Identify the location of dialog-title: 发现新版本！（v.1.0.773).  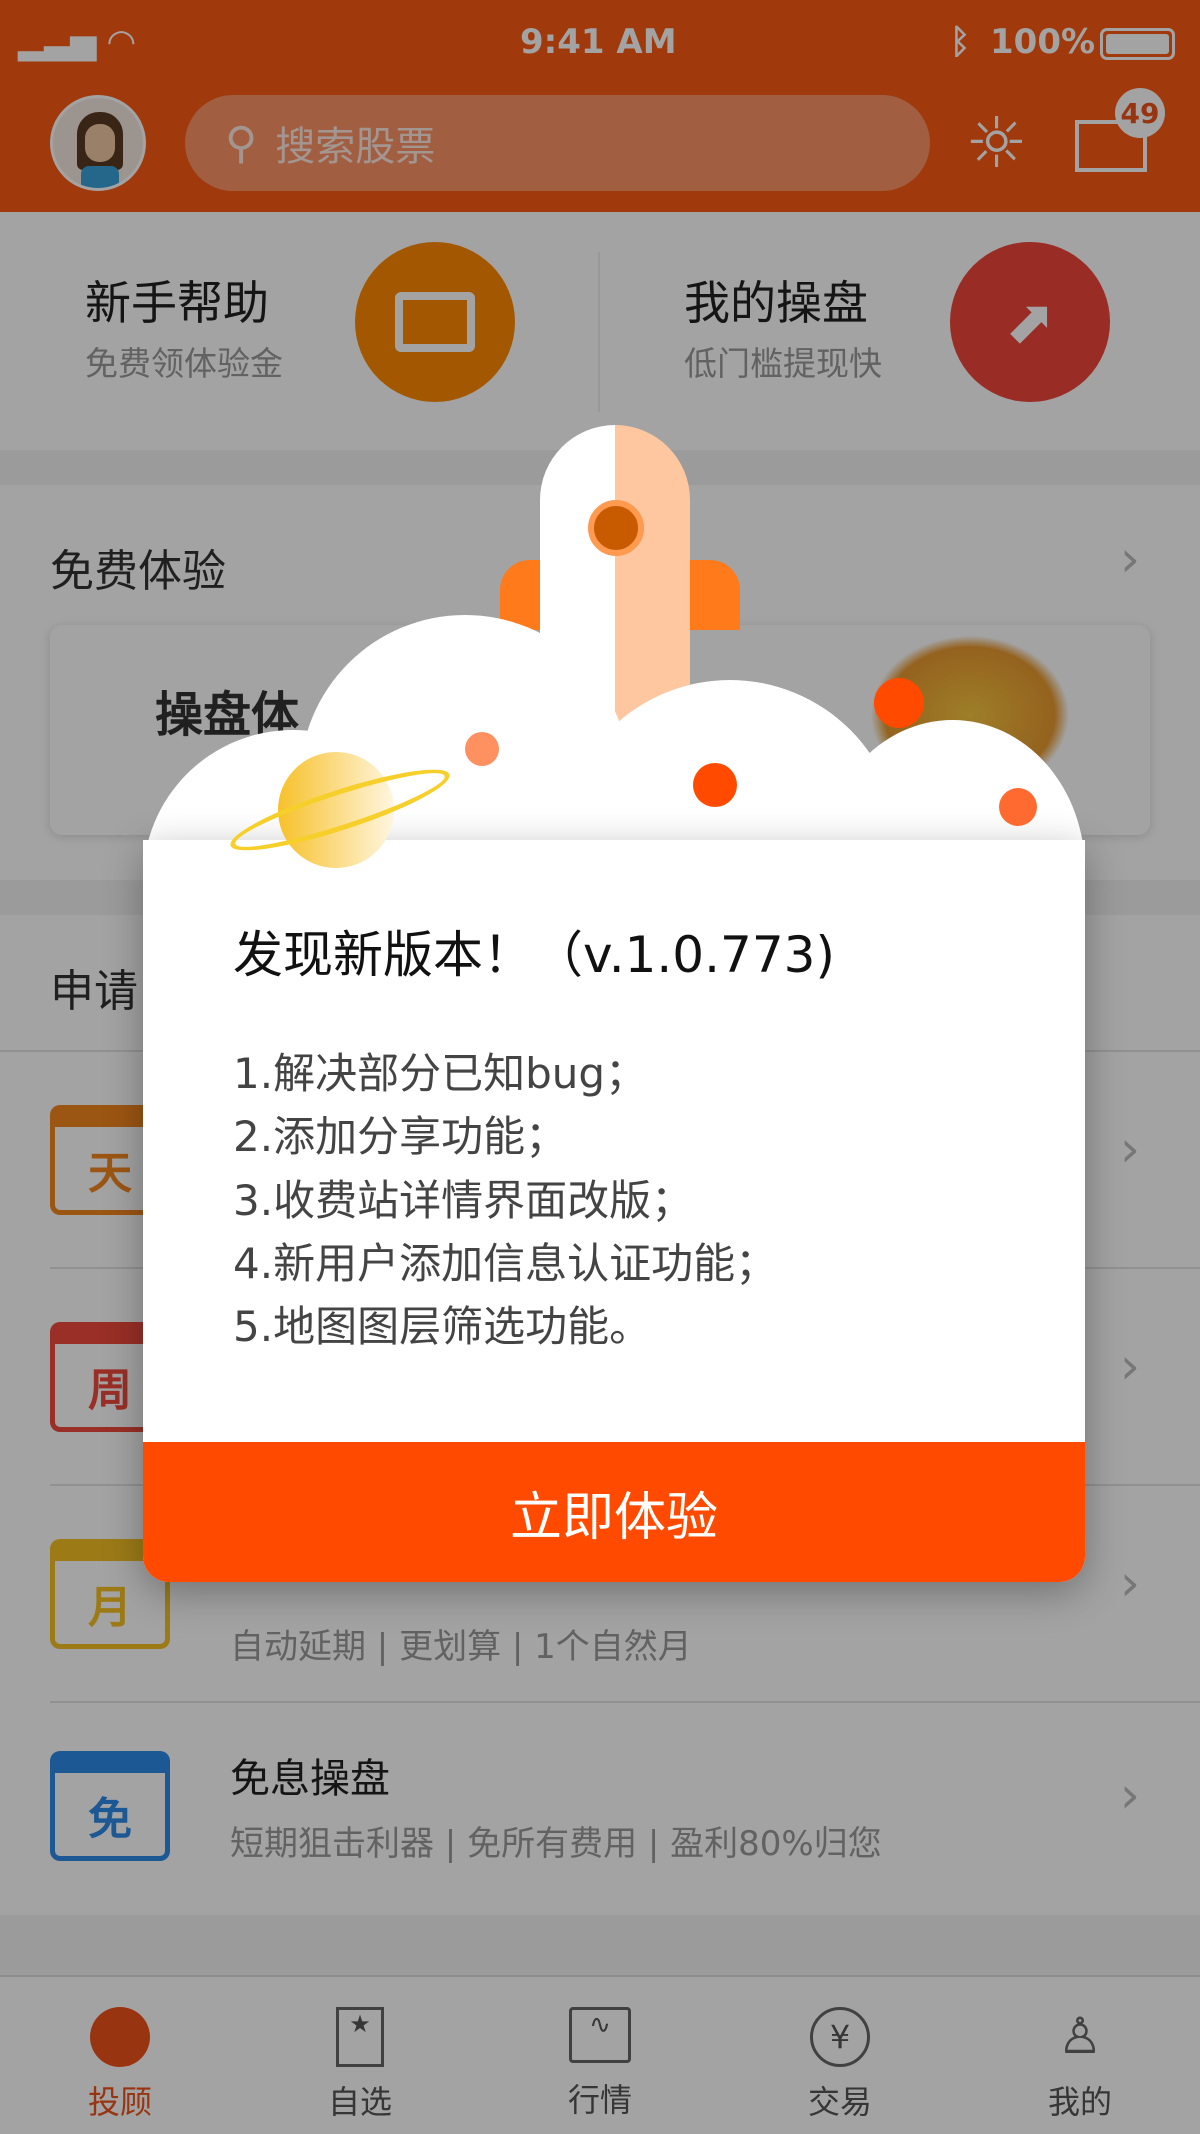
(534, 955).